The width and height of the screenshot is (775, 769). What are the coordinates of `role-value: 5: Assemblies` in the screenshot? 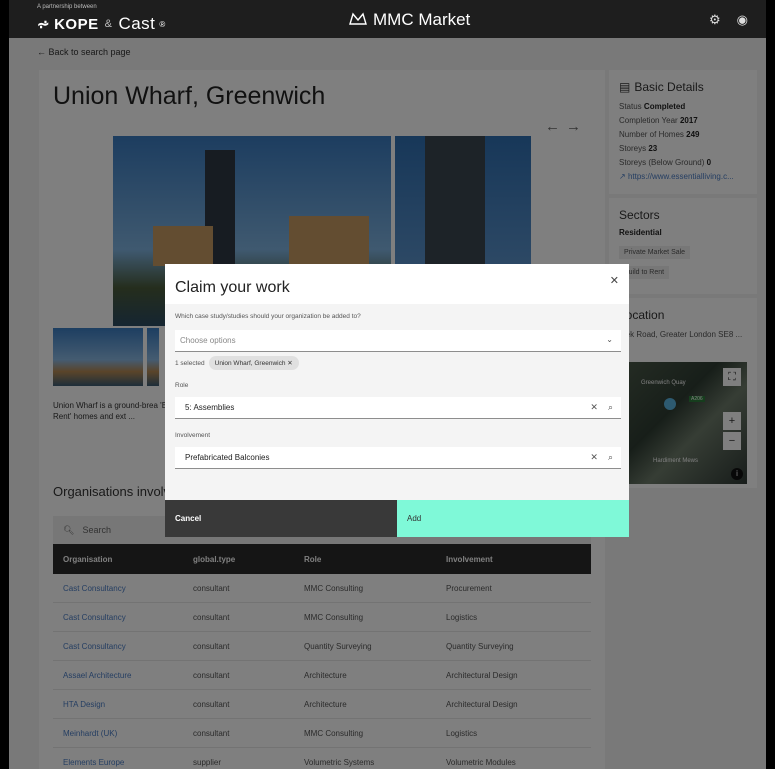 It's located at (210, 407).